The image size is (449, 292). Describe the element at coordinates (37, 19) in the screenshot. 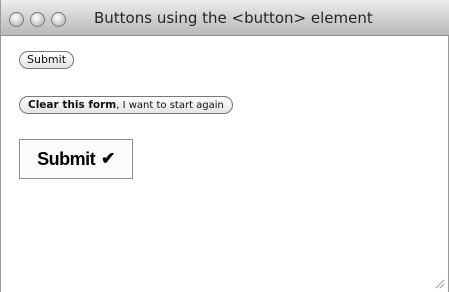

I see `minimize-icon` at that location.